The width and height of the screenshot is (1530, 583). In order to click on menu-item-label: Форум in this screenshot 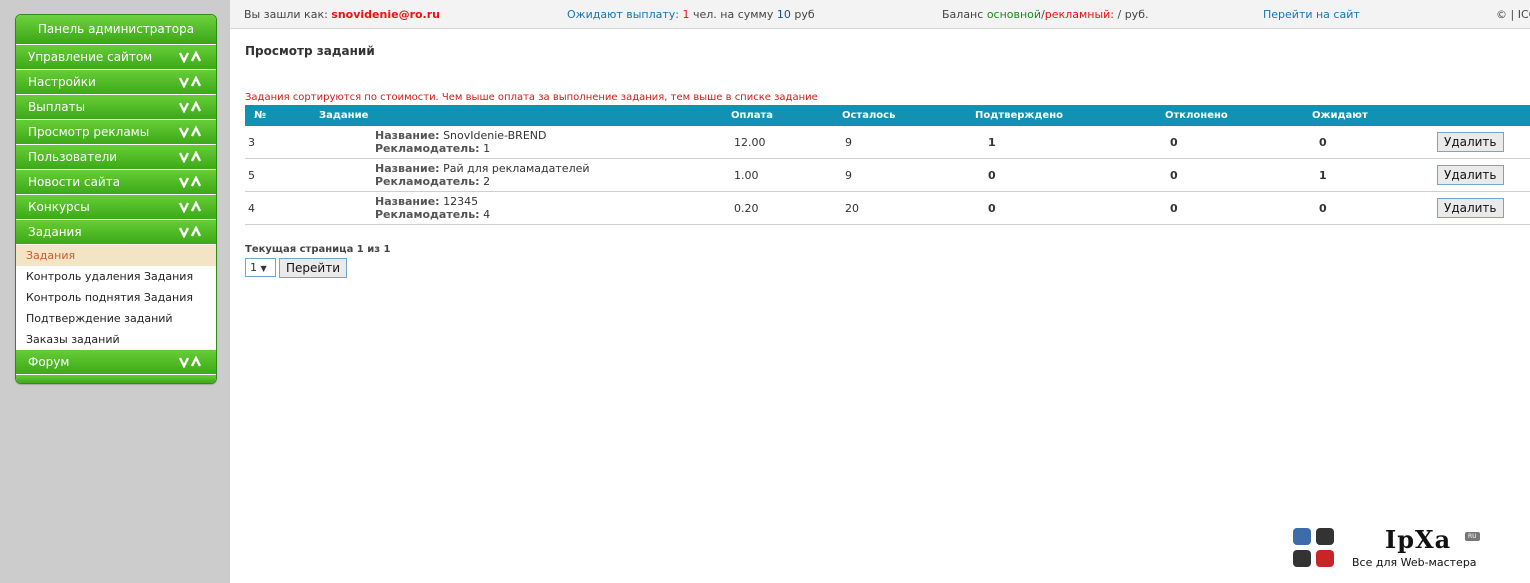, I will do `click(49, 362)`.